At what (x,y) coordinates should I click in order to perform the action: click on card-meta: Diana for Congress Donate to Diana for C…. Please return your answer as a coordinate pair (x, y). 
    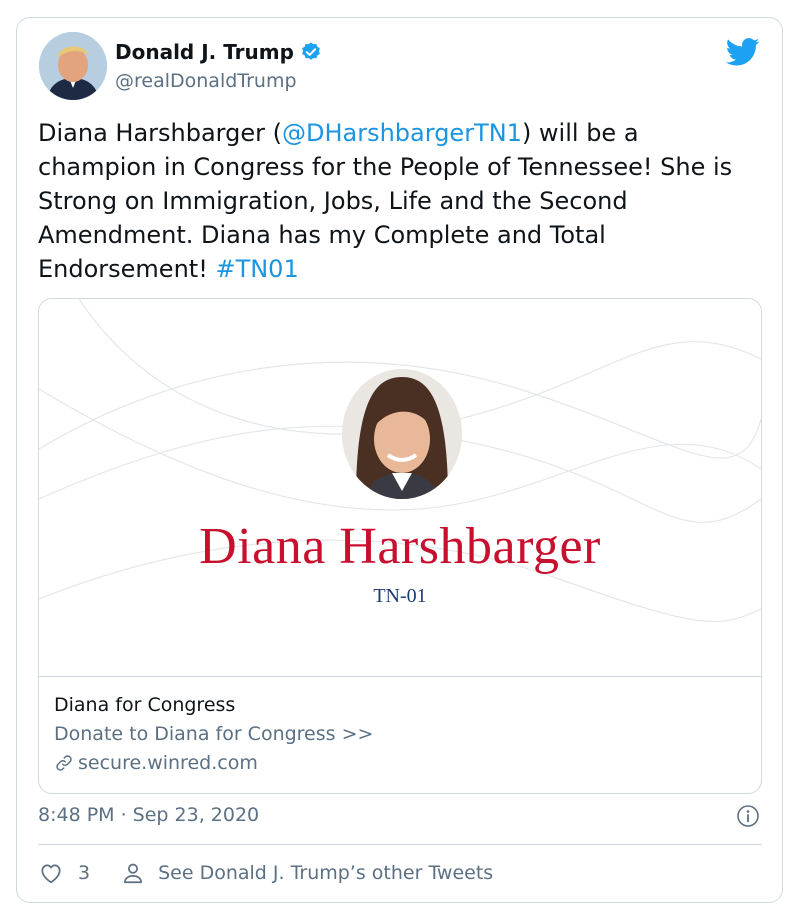
    Looking at the image, I should click on (399, 734).